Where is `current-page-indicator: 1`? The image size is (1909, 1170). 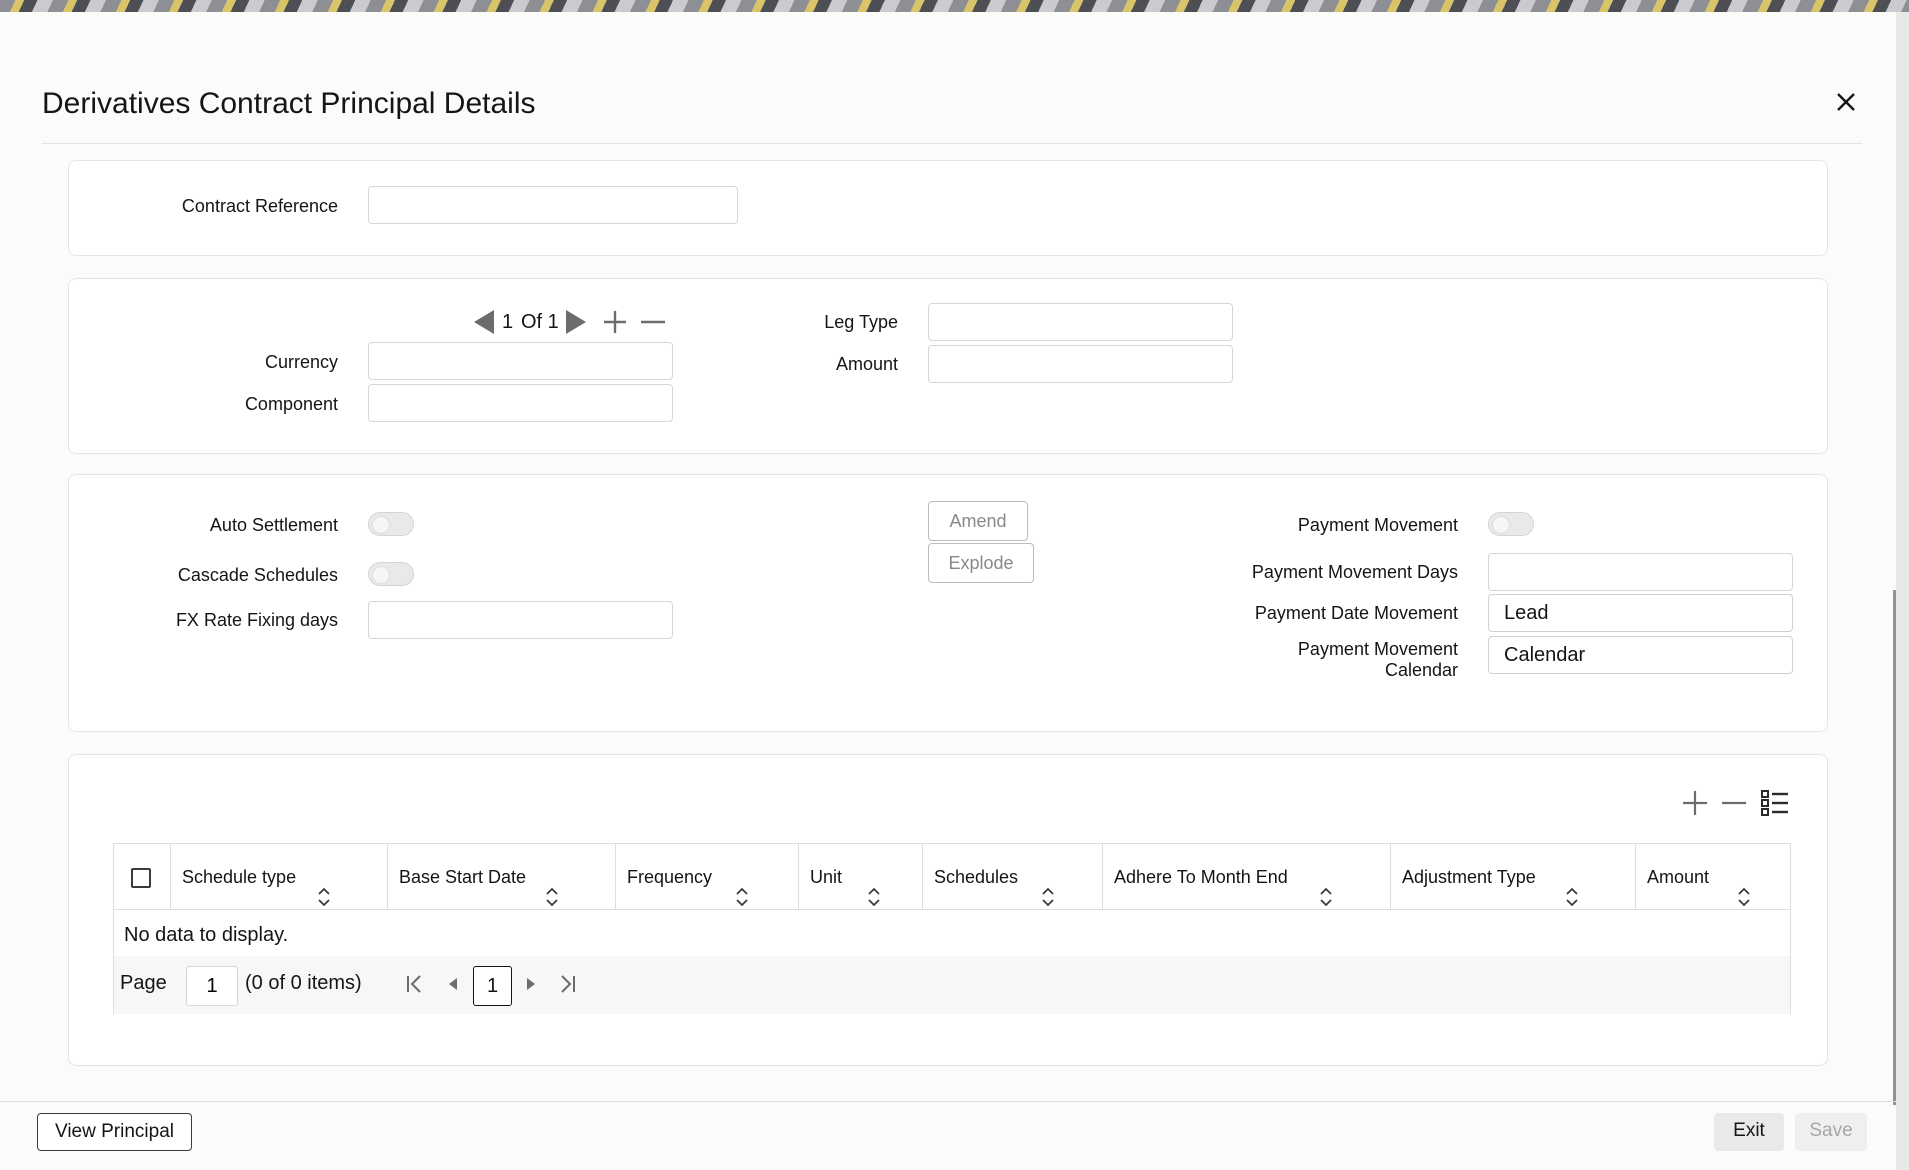 current-page-indicator: 1 is located at coordinates (492, 986).